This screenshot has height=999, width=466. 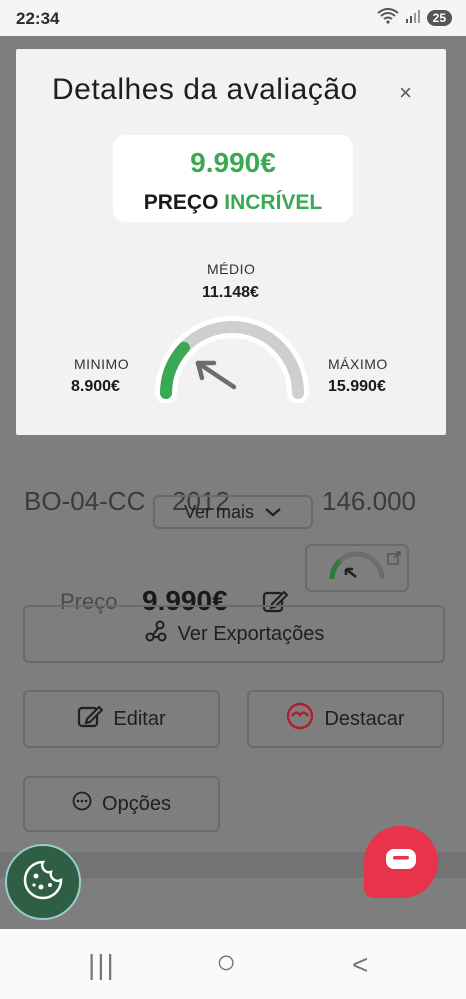 I want to click on cookie-icon, so click(x=43, y=882).